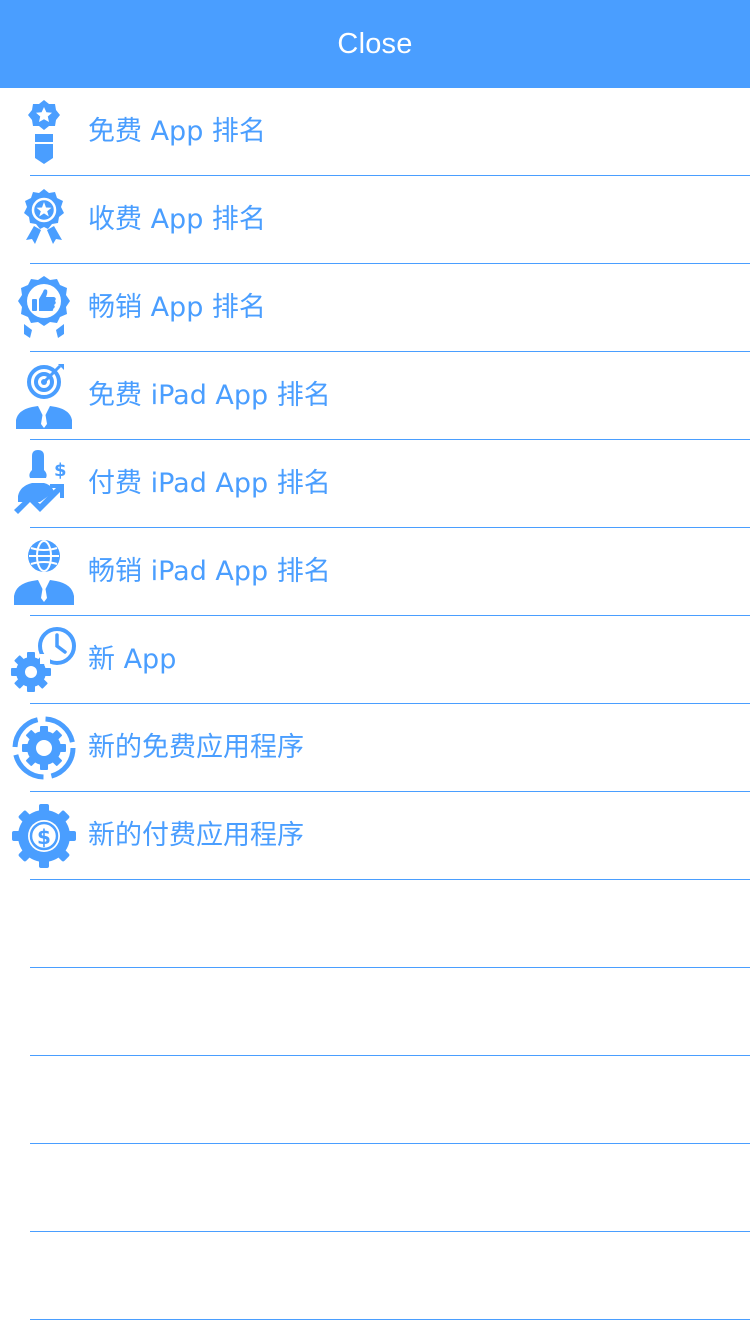  I want to click on menu-item-new-app: 新 App, so click(375, 660).